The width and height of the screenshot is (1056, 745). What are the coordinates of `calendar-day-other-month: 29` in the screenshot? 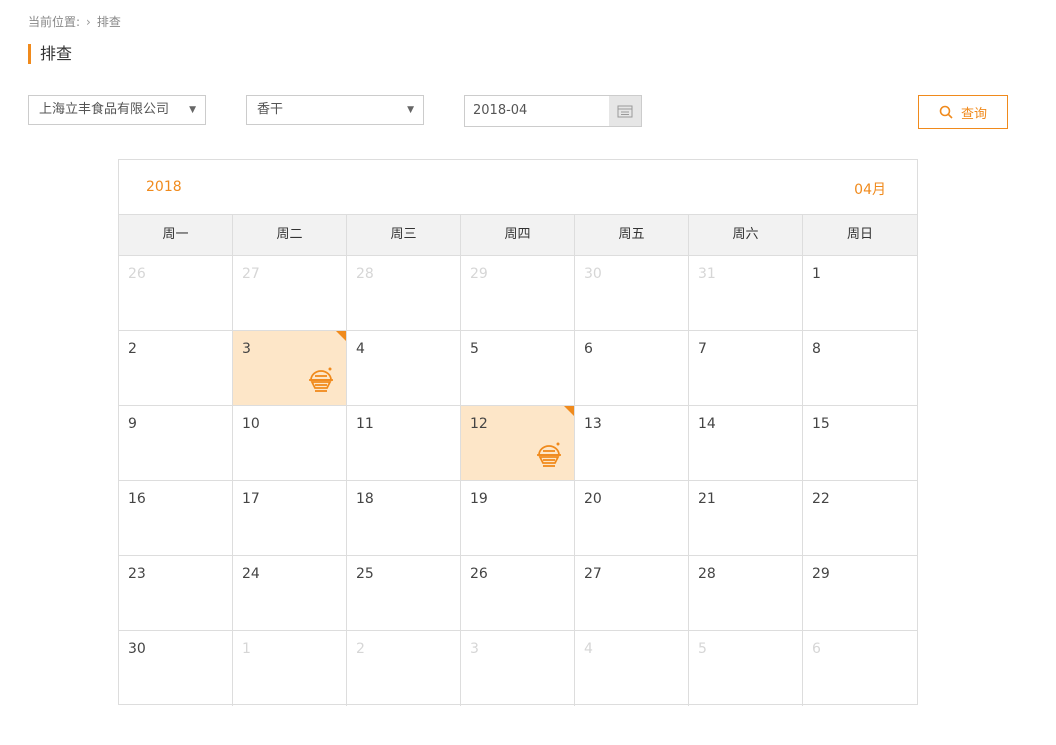 It's located at (518, 293).